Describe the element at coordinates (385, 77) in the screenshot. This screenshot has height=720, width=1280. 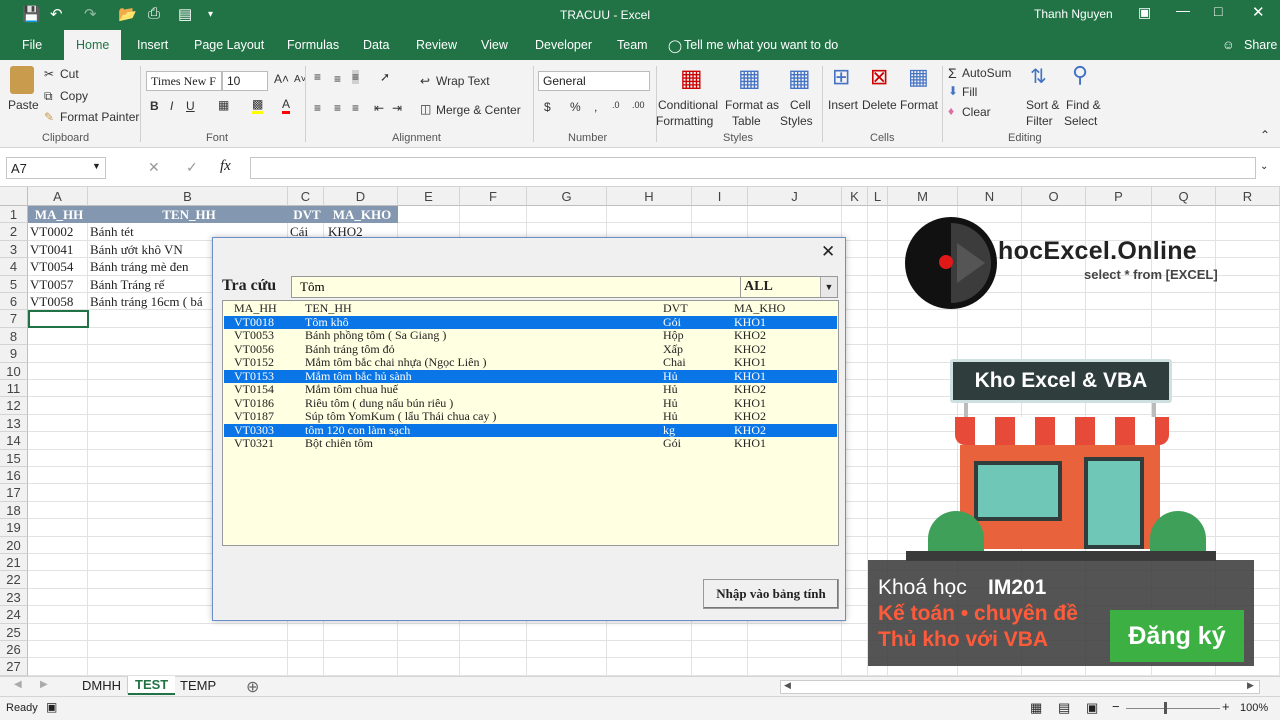
I see `orientation-icon: ➚` at that location.